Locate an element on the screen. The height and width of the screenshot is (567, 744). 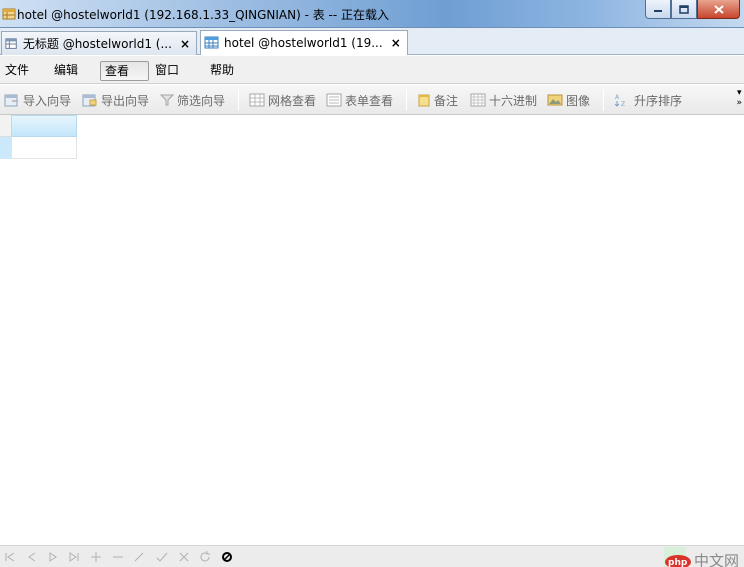
form-view-button: 表单查看 is located at coordinates (359, 100).